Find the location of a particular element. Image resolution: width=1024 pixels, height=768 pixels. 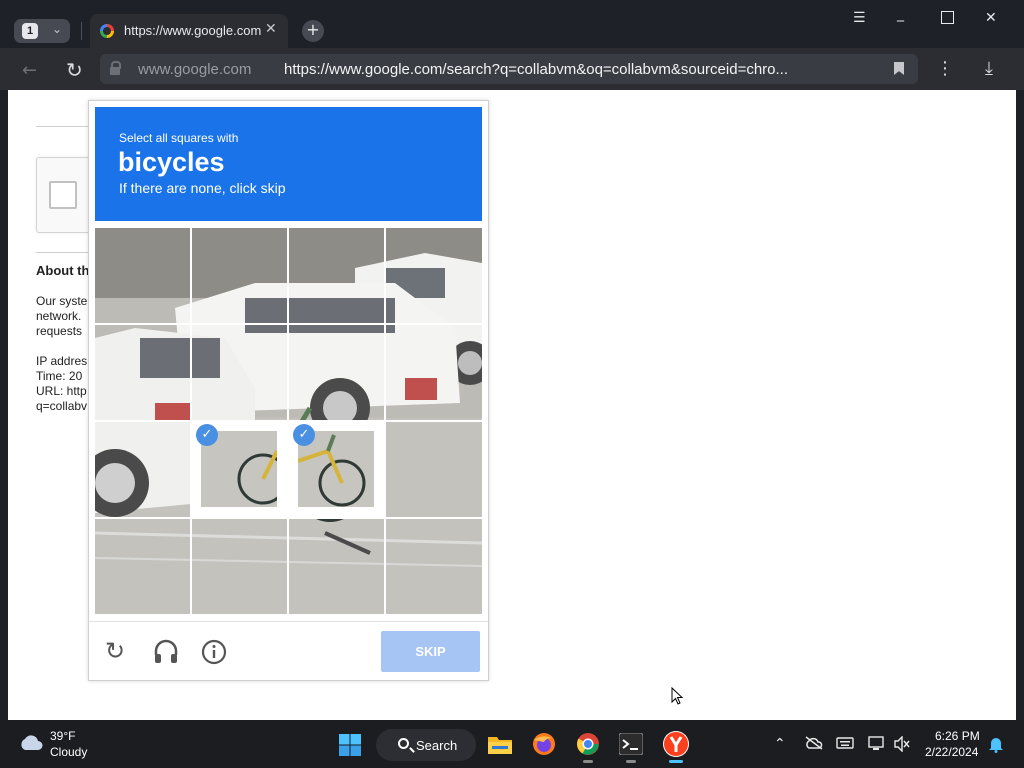

chevron-up-icon: ⌃ is located at coordinates (780, 744).